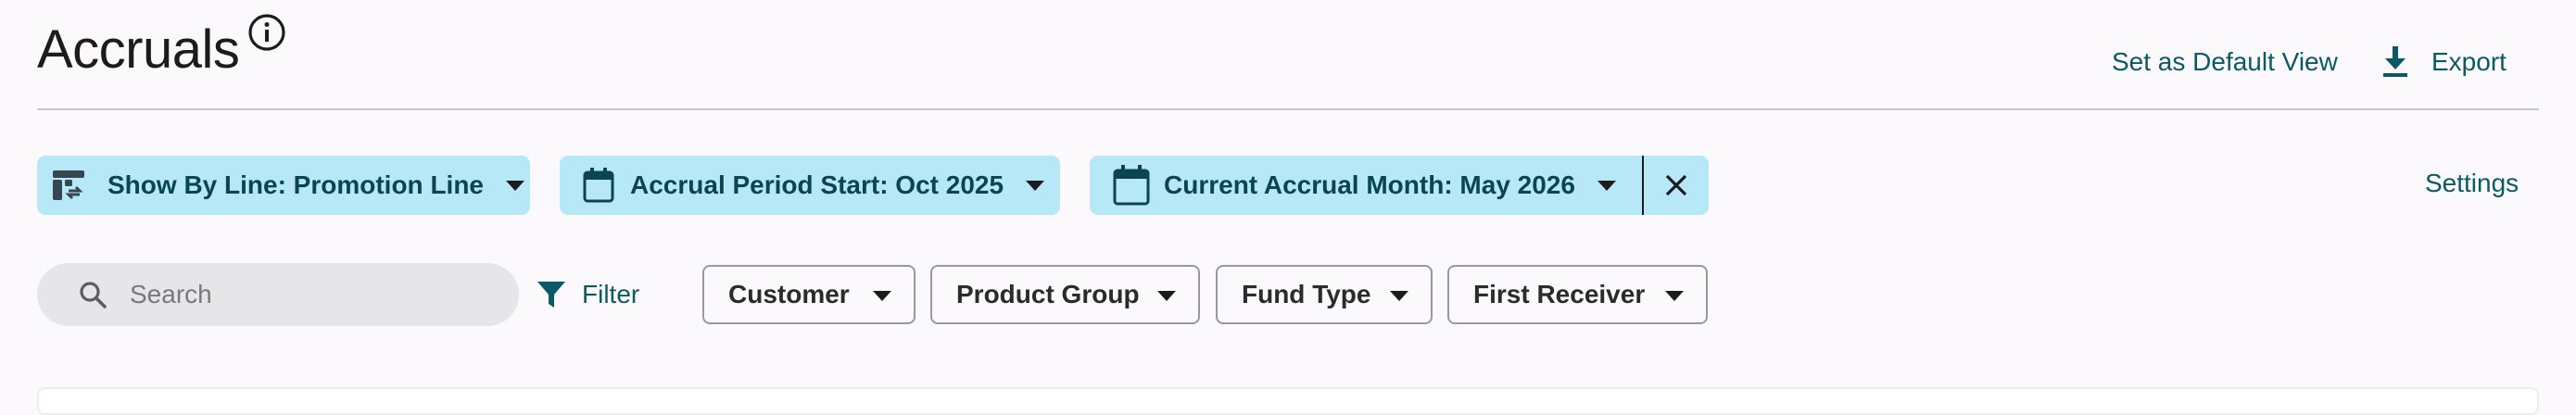 This screenshot has width=2576, height=415. I want to click on settings-link: Settings, so click(2472, 183).